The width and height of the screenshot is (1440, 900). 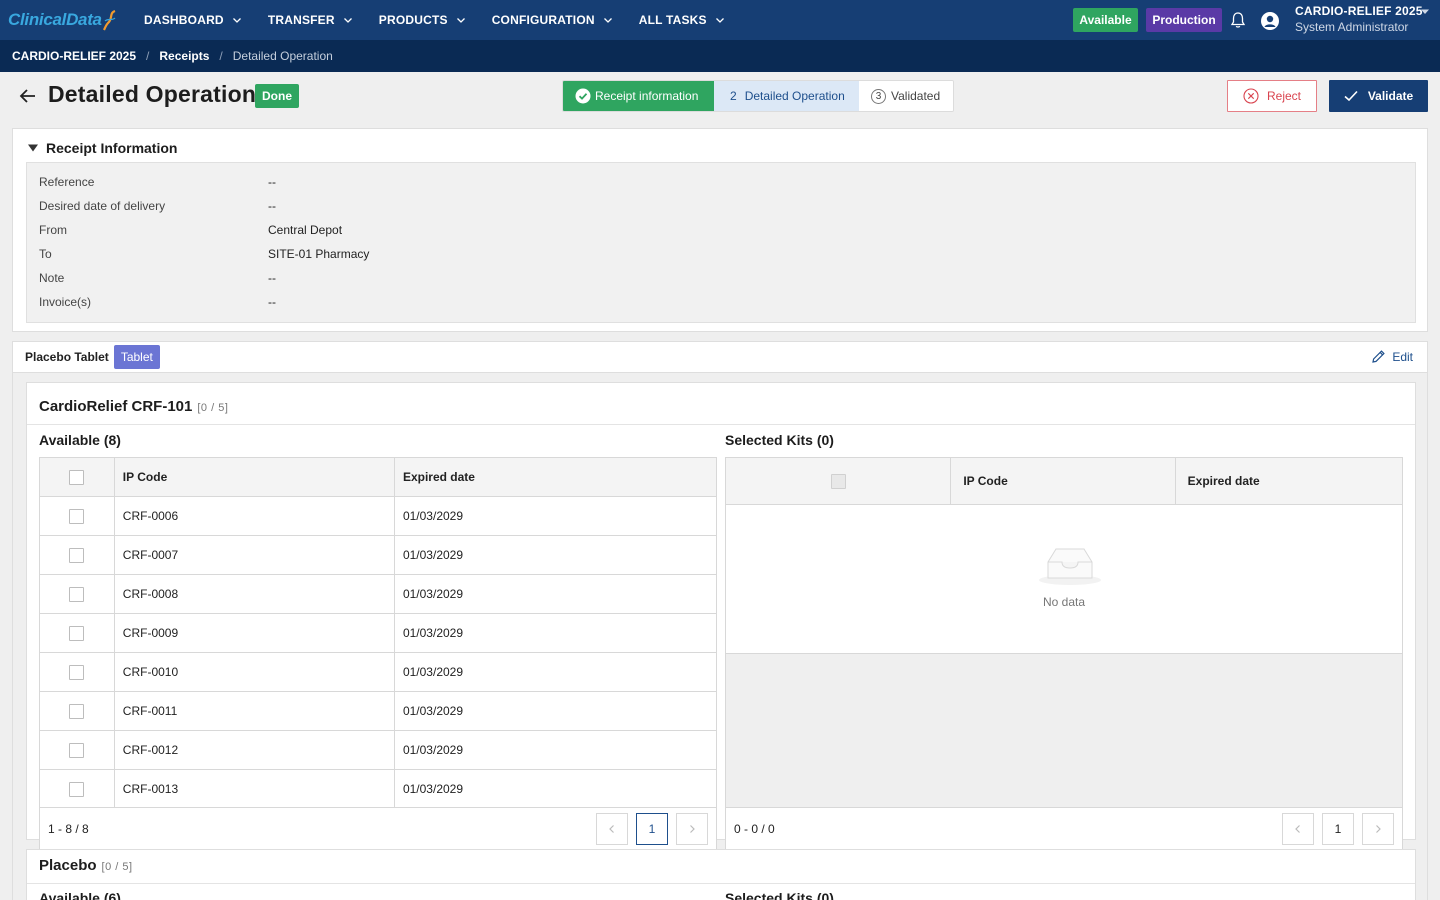 I want to click on step-detailed-operation: 2 Detailed Operation, so click(x=786, y=96).